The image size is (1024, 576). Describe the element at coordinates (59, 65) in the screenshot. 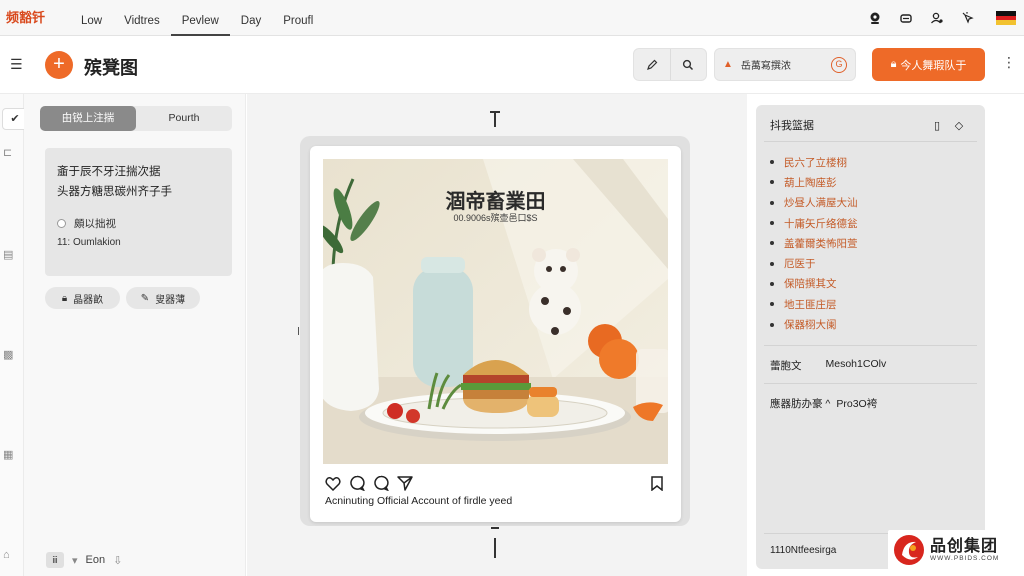

I see `add-button: +` at that location.